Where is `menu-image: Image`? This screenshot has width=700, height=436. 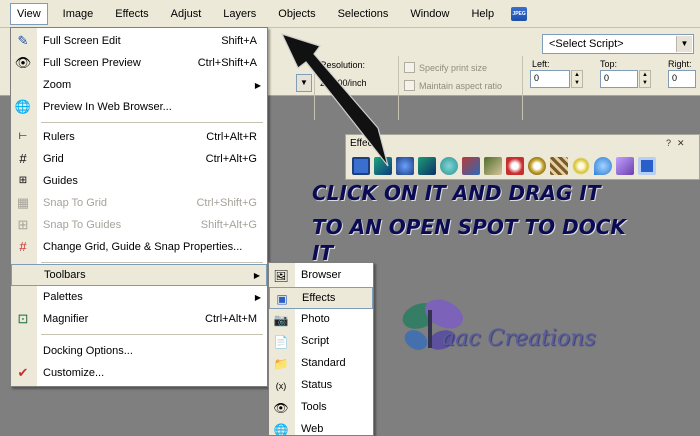 menu-image: Image is located at coordinates (78, 14).